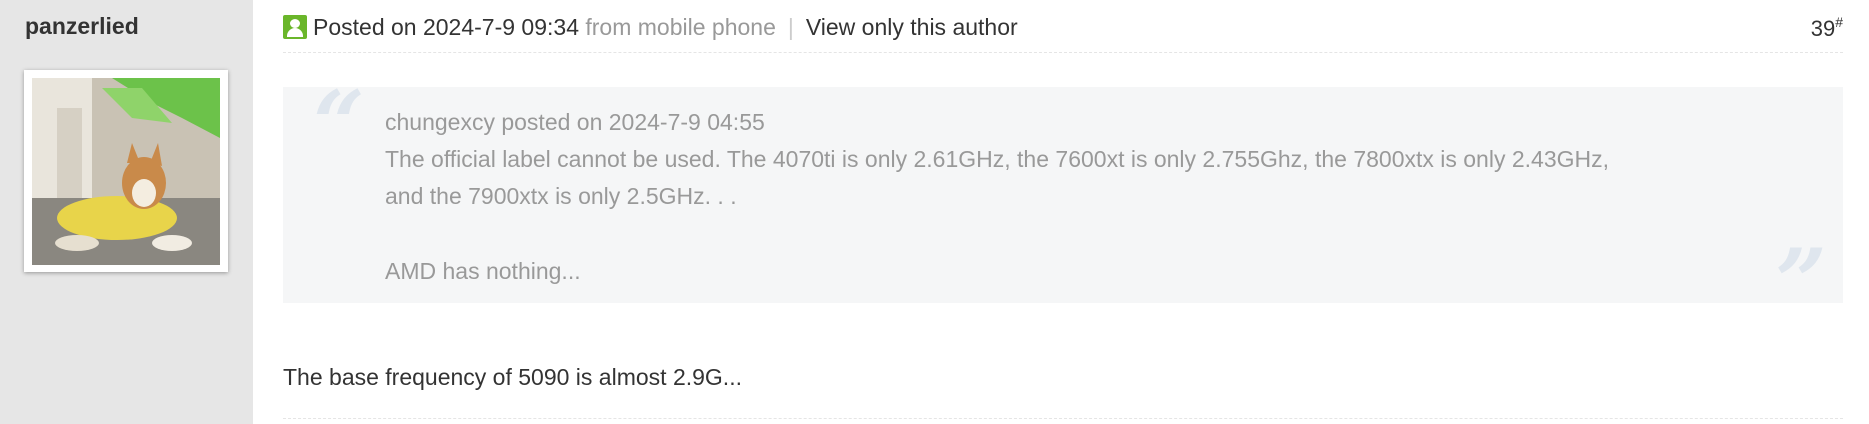  I want to click on posted-date: Posted on 2024-7-9 09:34, so click(446, 27).